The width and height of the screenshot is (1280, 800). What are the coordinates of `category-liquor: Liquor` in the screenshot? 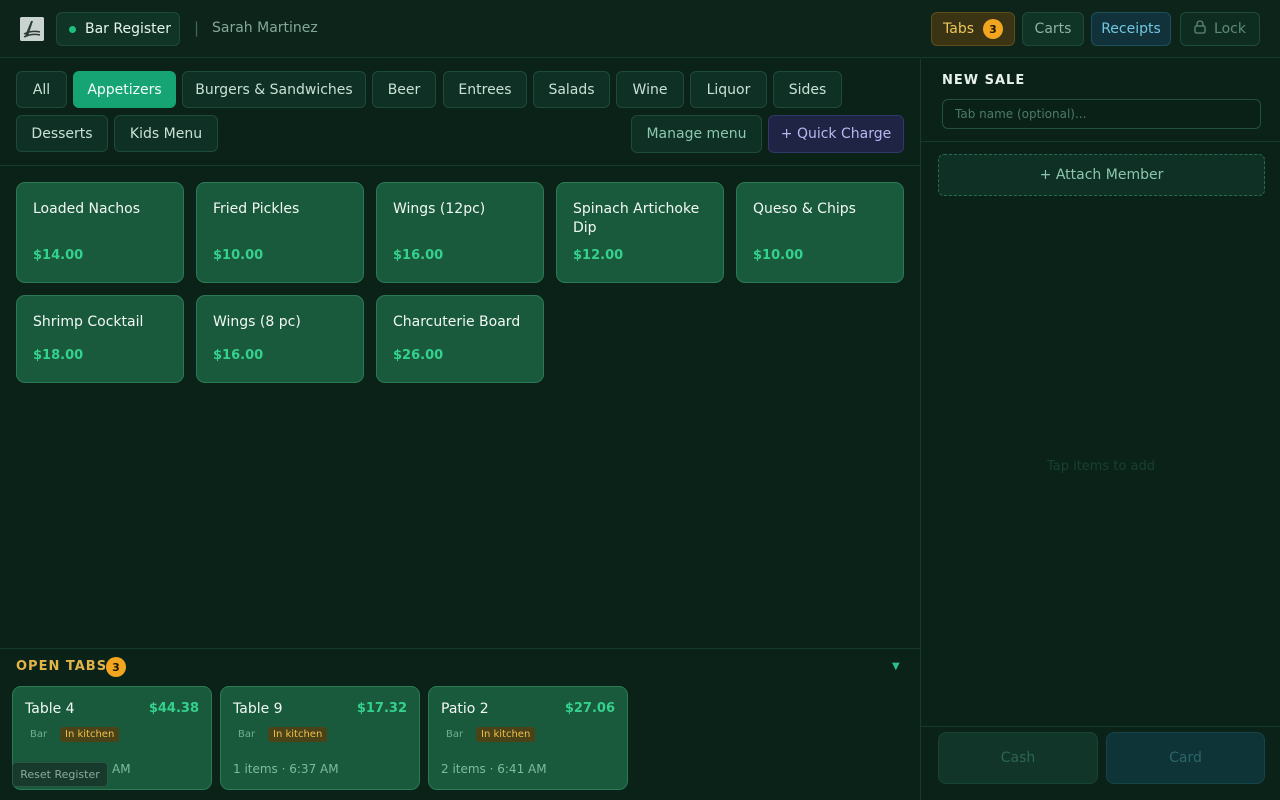 It's located at (728, 89).